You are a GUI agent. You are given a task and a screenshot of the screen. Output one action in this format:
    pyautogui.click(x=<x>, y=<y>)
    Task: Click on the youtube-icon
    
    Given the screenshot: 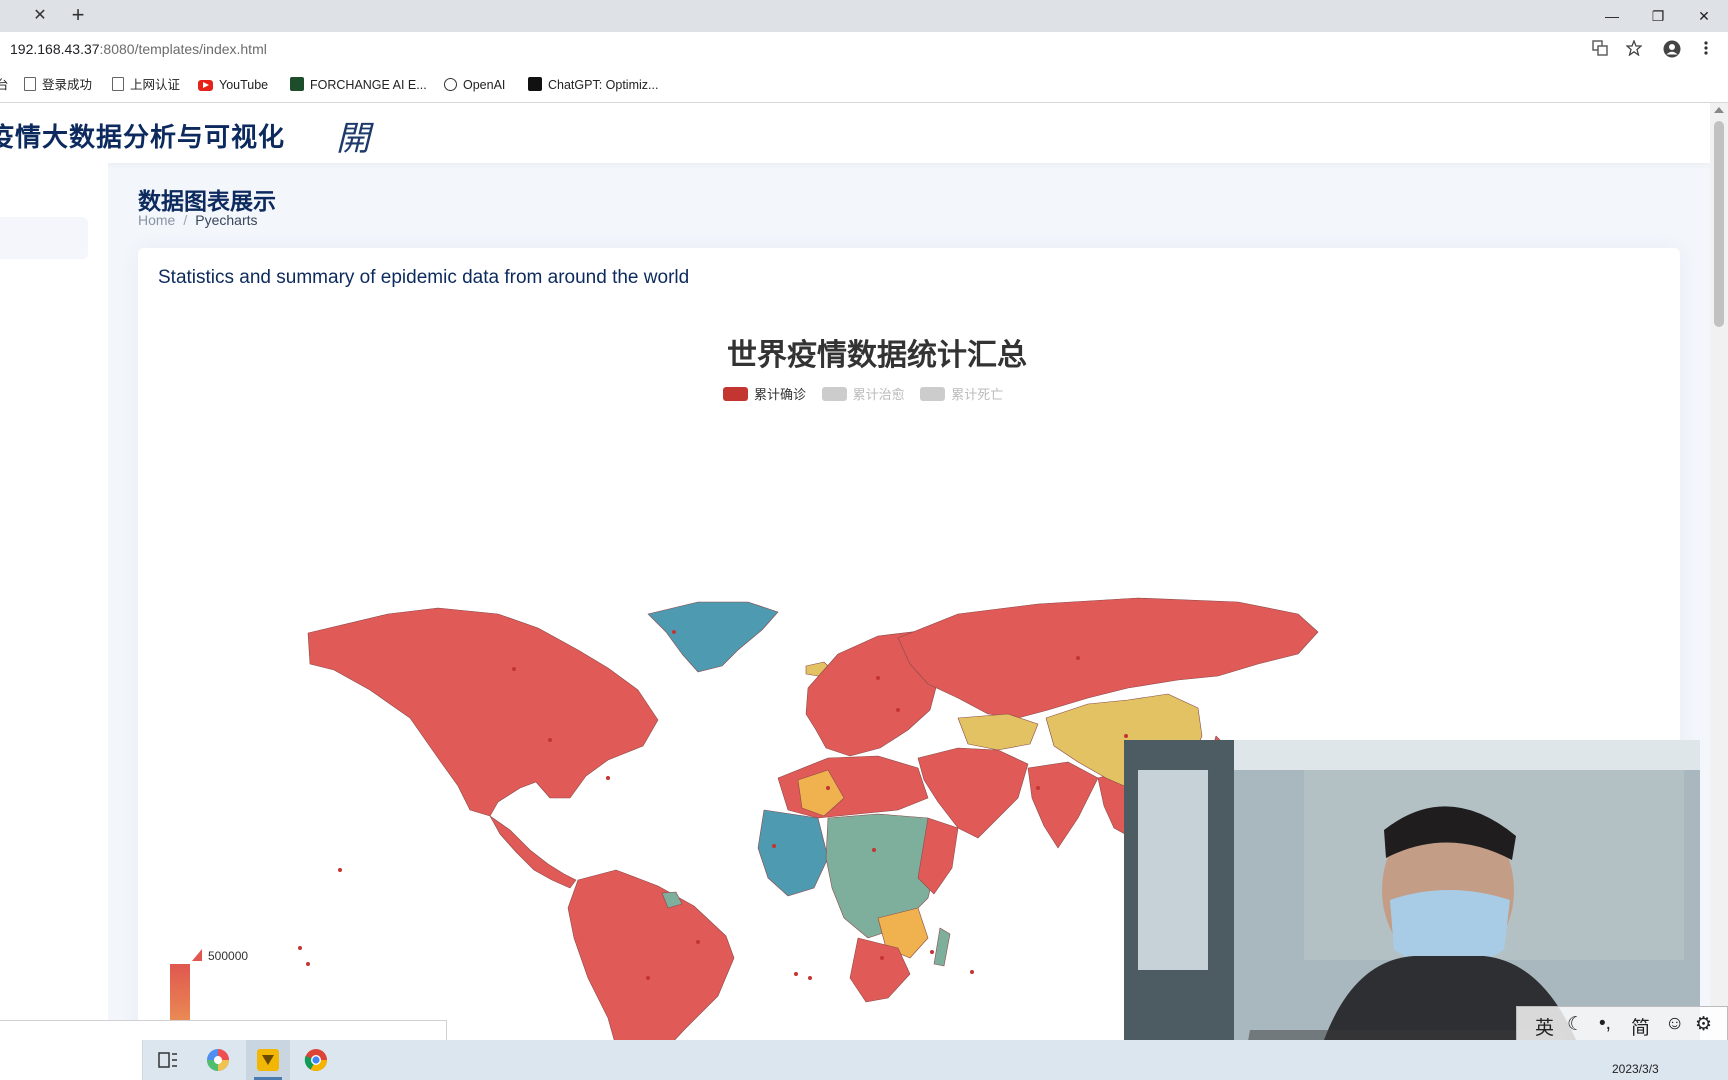 What is the action you would take?
    pyautogui.click(x=205, y=85)
    